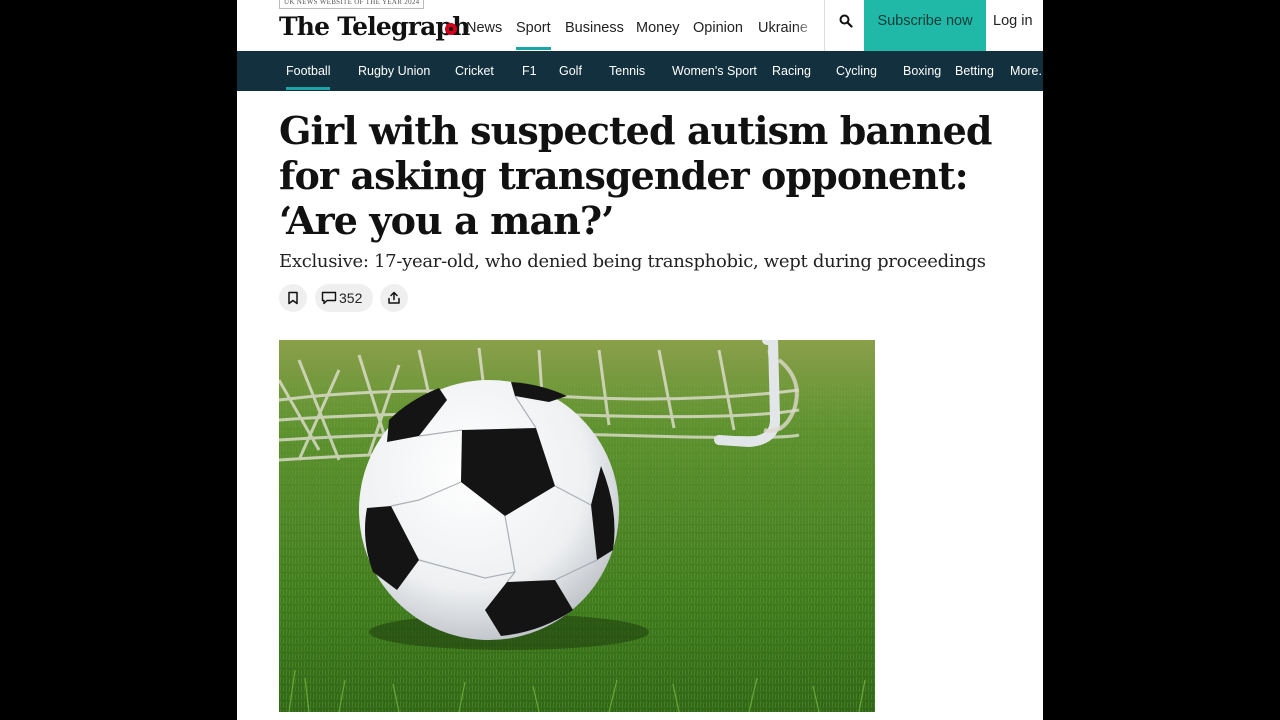  I want to click on bookmark-button, so click(293, 298).